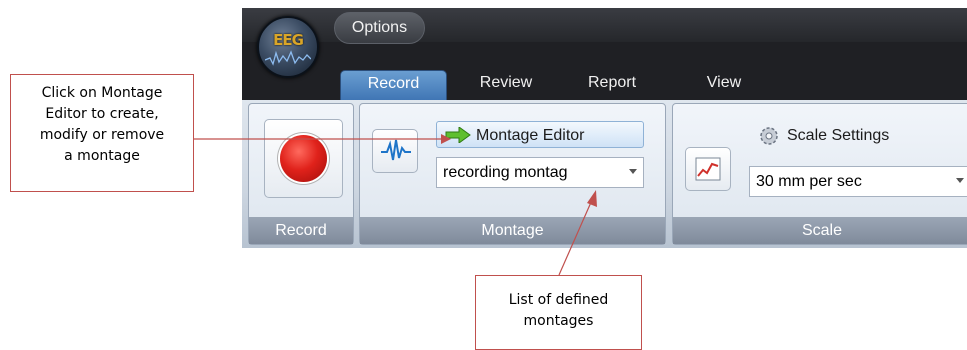 The image size is (967, 350). What do you see at coordinates (612, 85) in the screenshot?
I see `tab-report: Report` at bounding box center [612, 85].